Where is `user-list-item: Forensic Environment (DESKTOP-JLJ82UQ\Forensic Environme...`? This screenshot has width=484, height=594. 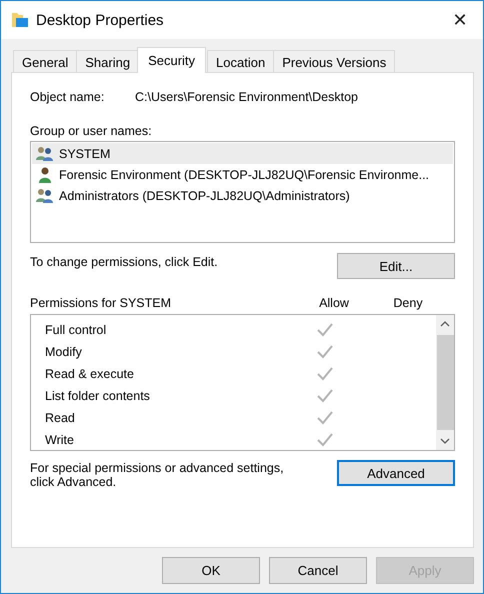 user-list-item: Forensic Environment (DESKTOP-JLJ82UQ\Forensic Environme... is located at coordinates (242, 174).